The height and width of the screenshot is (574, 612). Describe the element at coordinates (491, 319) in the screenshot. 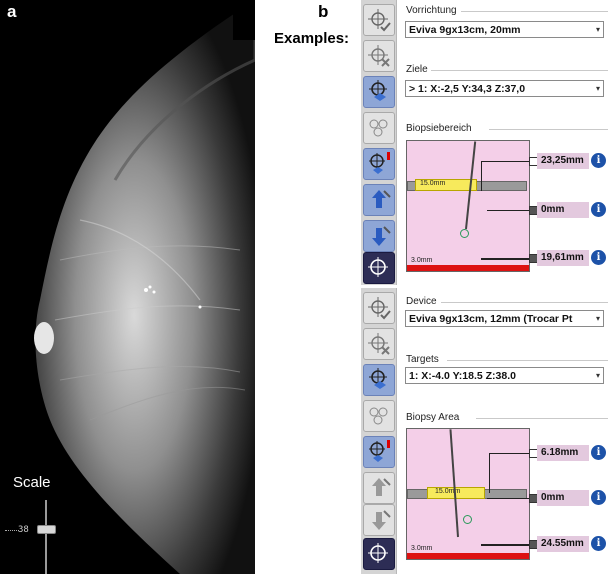

I see `device-value: Eviva 9gx13cm, 12mm (Trocar Pt` at that location.